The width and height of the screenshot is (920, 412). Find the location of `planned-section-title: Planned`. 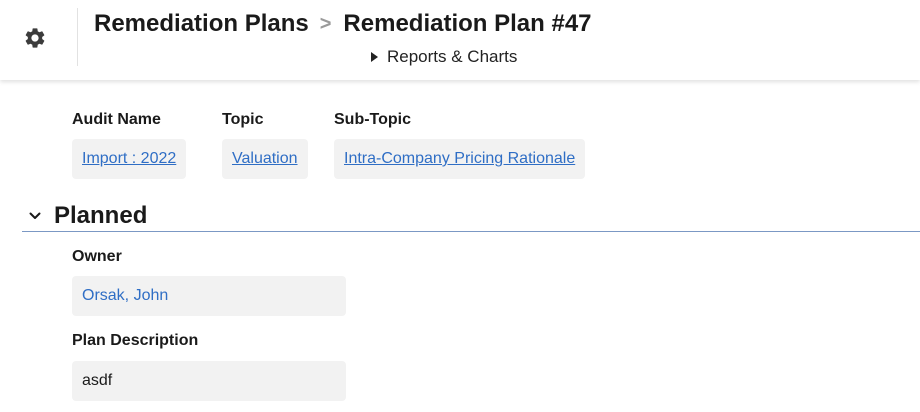

planned-section-title: Planned is located at coordinates (101, 215).